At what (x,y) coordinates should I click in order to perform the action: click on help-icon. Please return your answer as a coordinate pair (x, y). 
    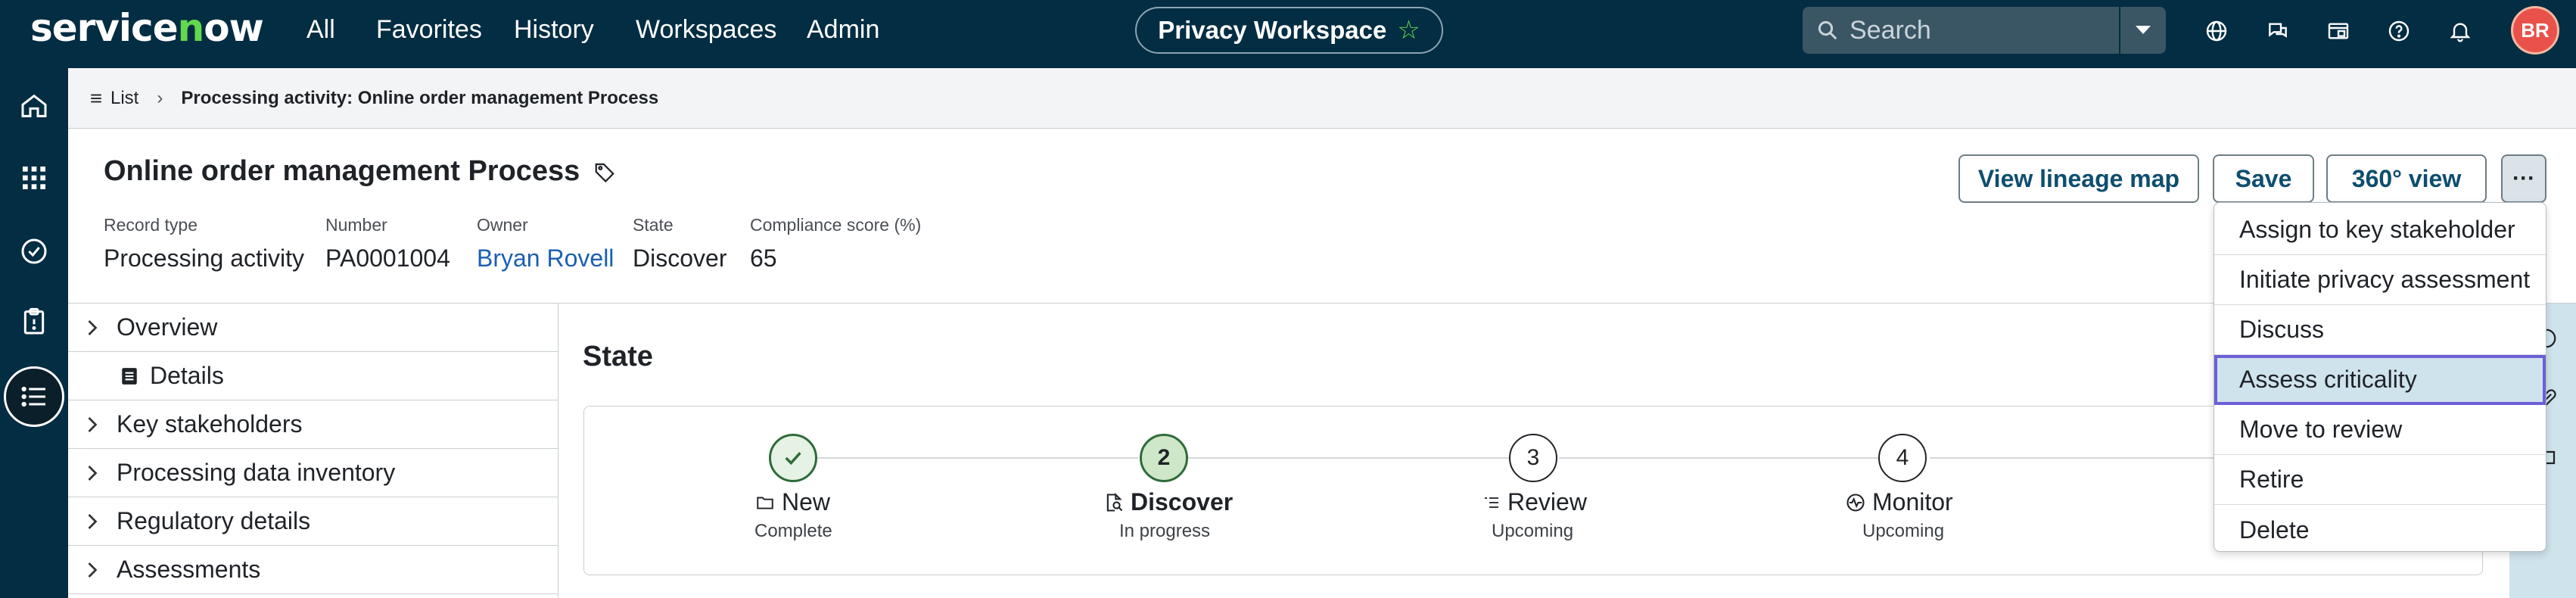
    Looking at the image, I should click on (2399, 31).